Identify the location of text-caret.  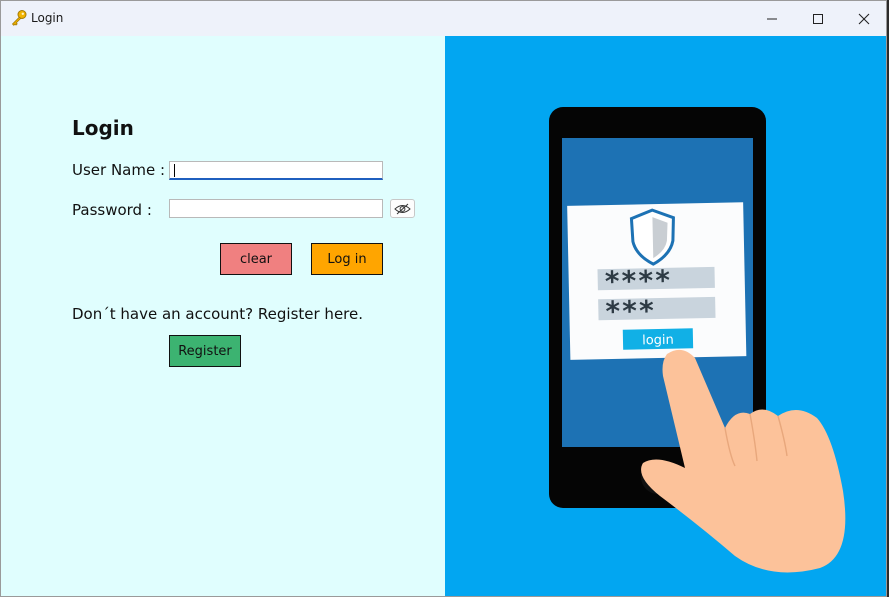
(174, 170).